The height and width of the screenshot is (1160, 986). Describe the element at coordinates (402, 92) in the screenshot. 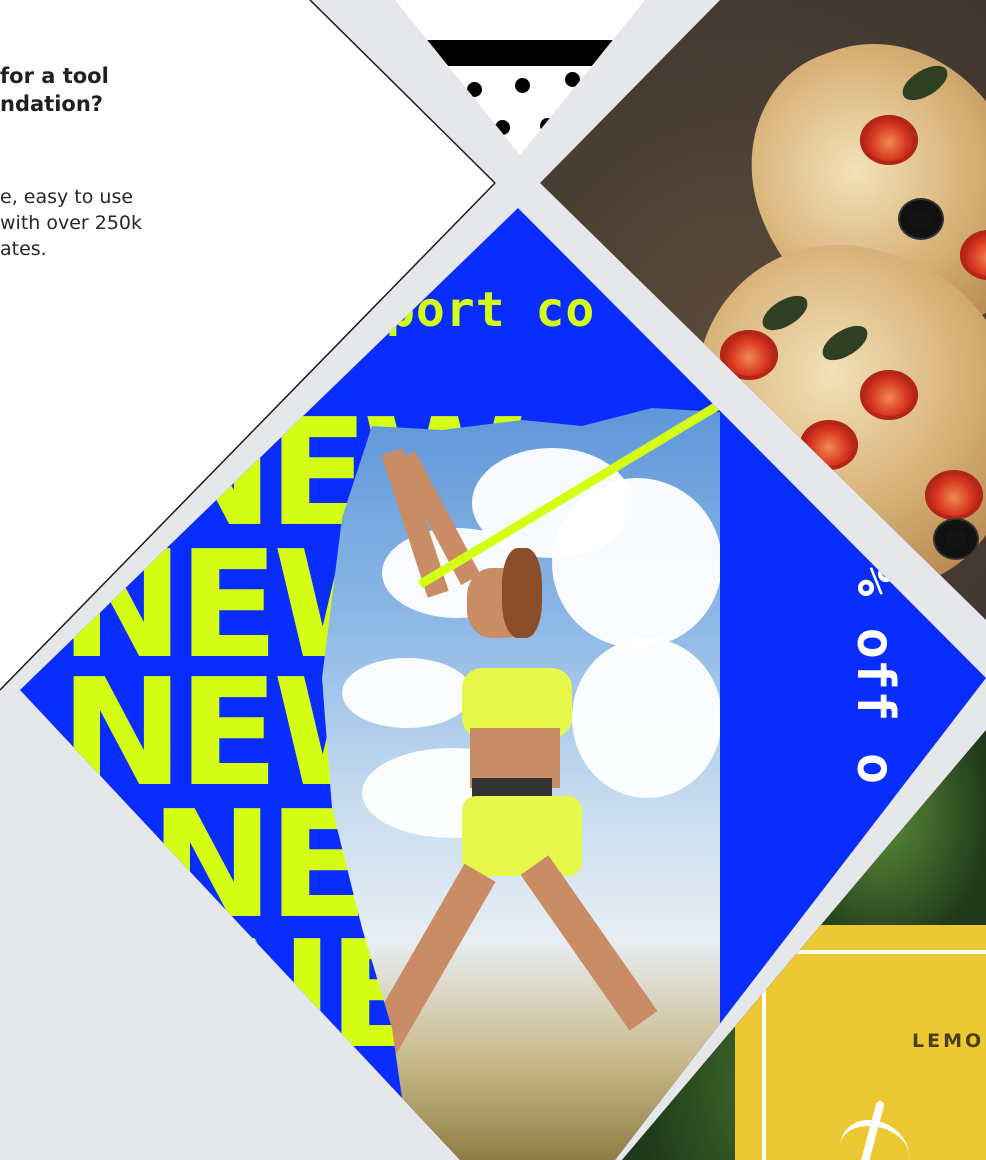

I see `grid-line` at that location.